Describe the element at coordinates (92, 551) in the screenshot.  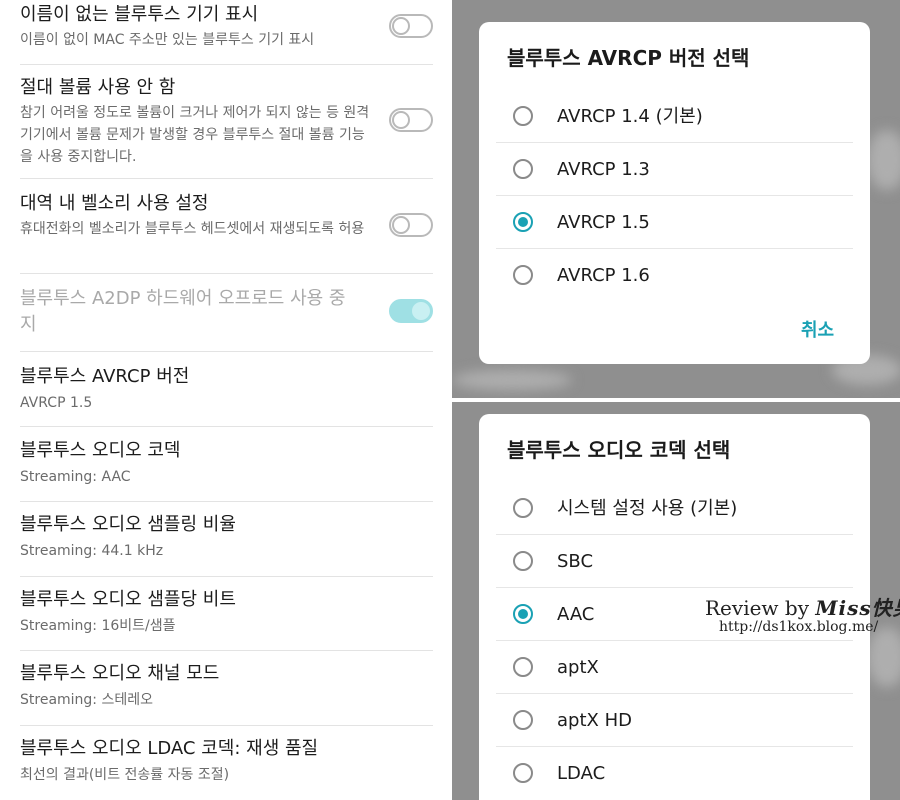
I see `setting-subtitle: Streaming: 44.1 kHz` at that location.